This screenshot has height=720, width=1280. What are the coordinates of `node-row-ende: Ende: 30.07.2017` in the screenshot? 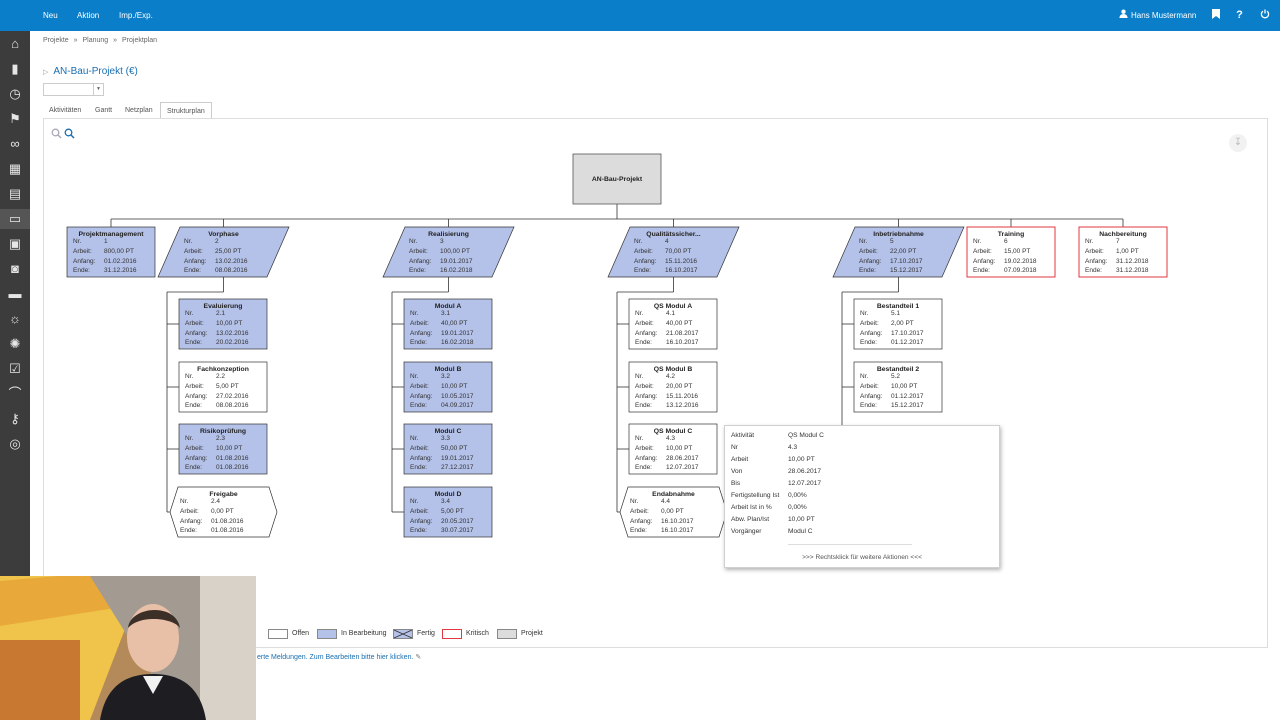 It's located at (448, 531).